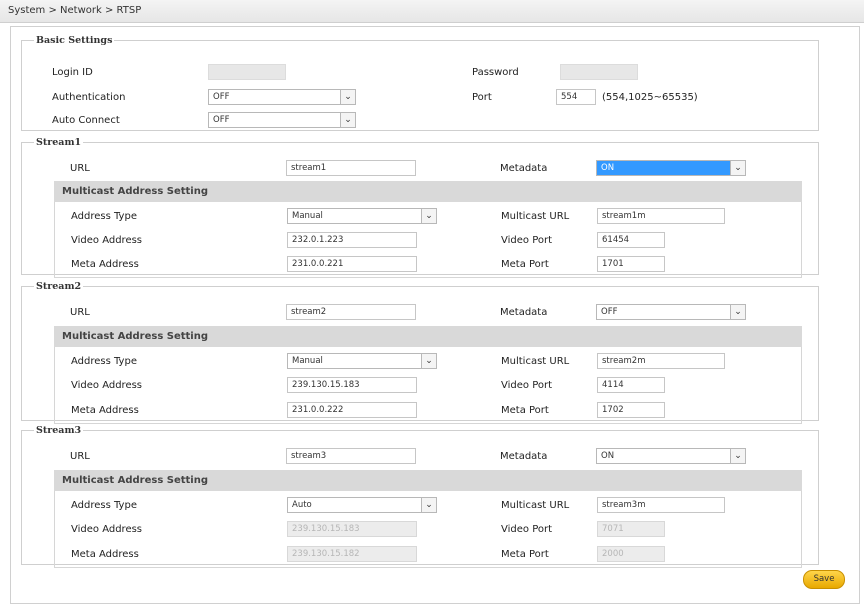 This screenshot has height=604, width=864. Describe the element at coordinates (352, 529) in the screenshot. I see `stream3-video-address-input: 239.130.15.183` at that location.